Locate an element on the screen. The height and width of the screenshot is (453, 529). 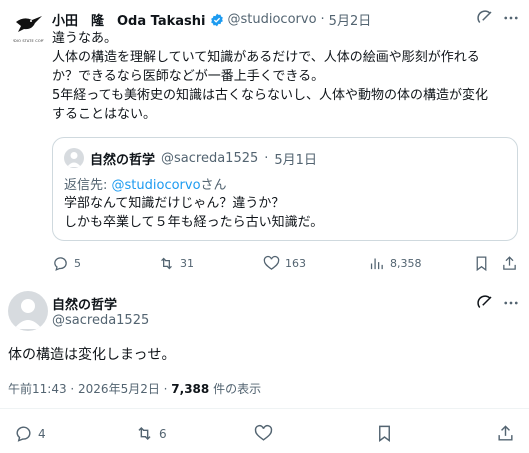
retweet-count: 6 is located at coordinates (163, 433).